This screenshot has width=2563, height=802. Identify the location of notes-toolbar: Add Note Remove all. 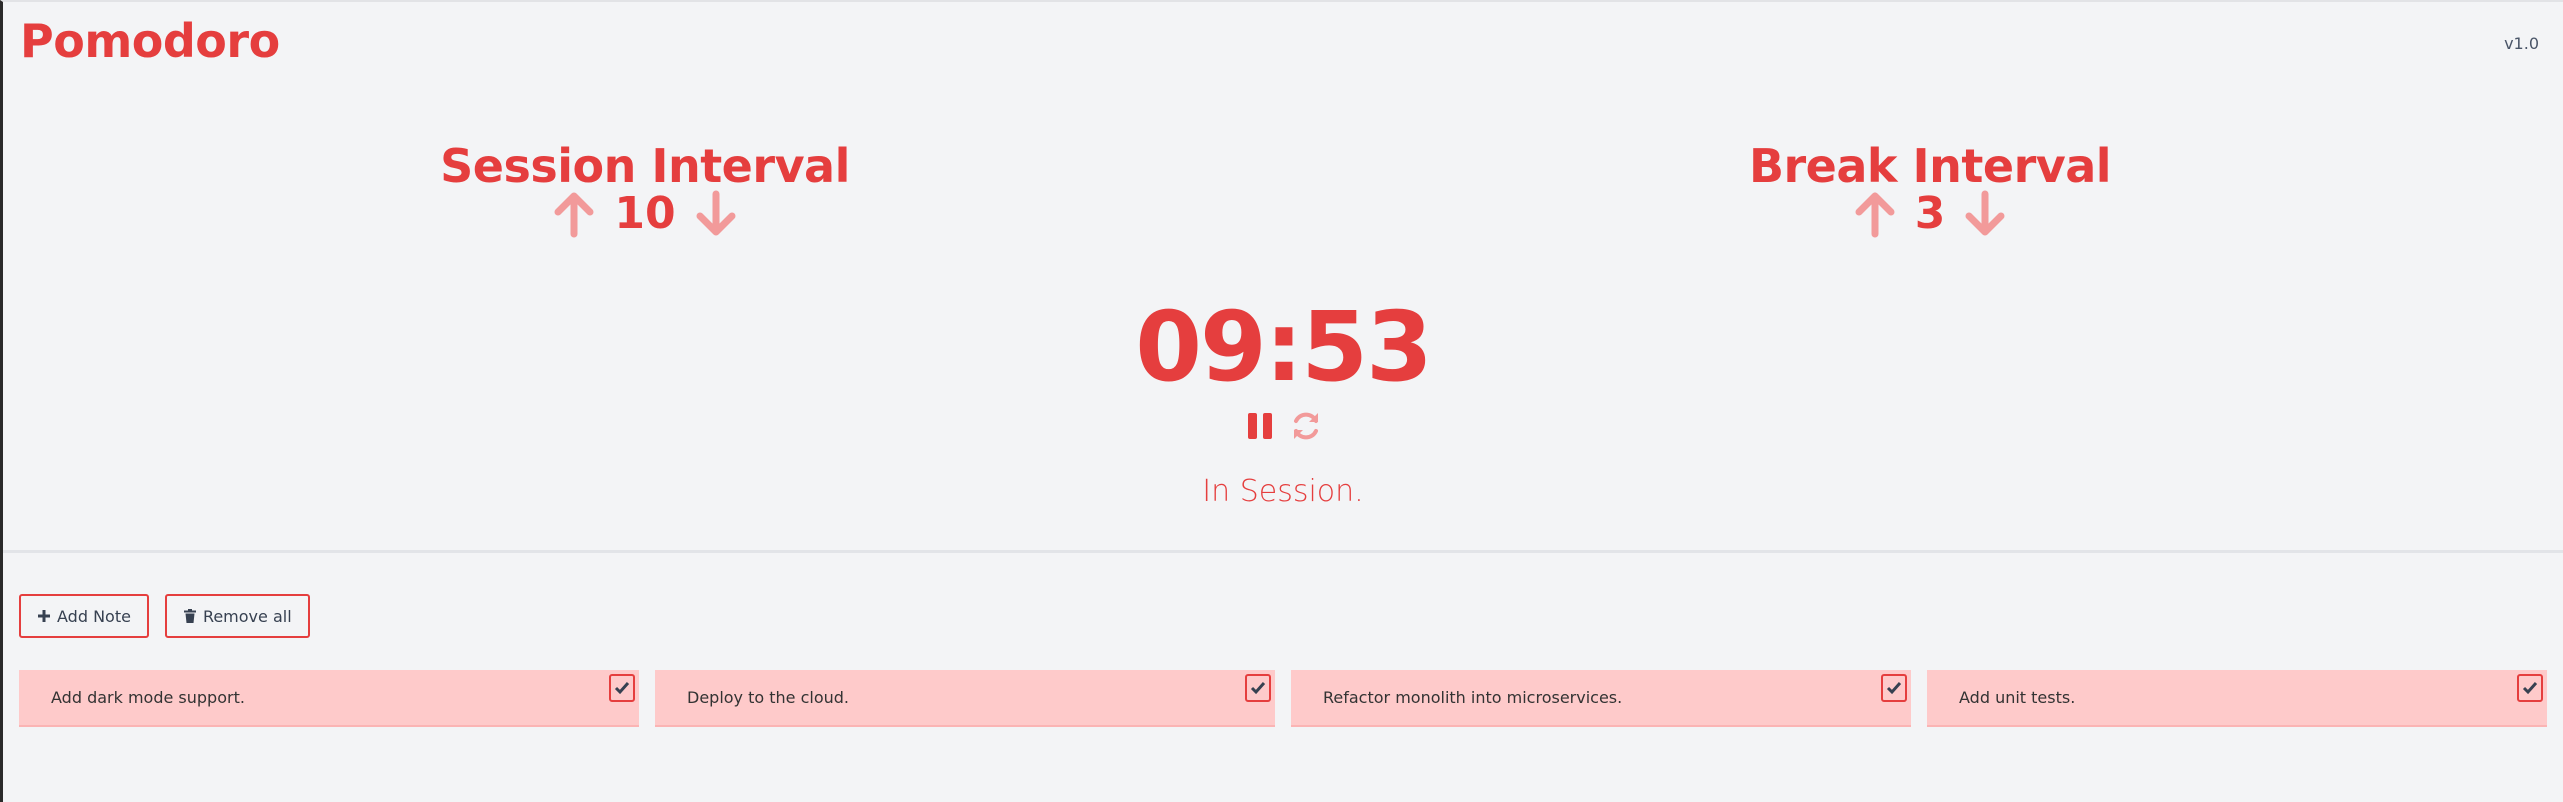
(164, 616).